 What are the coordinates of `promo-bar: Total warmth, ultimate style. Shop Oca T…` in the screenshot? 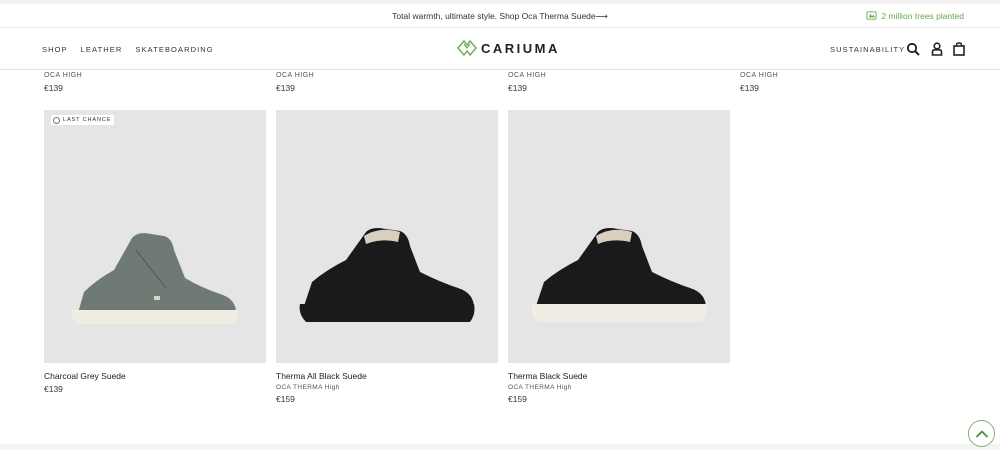 It's located at (500, 16).